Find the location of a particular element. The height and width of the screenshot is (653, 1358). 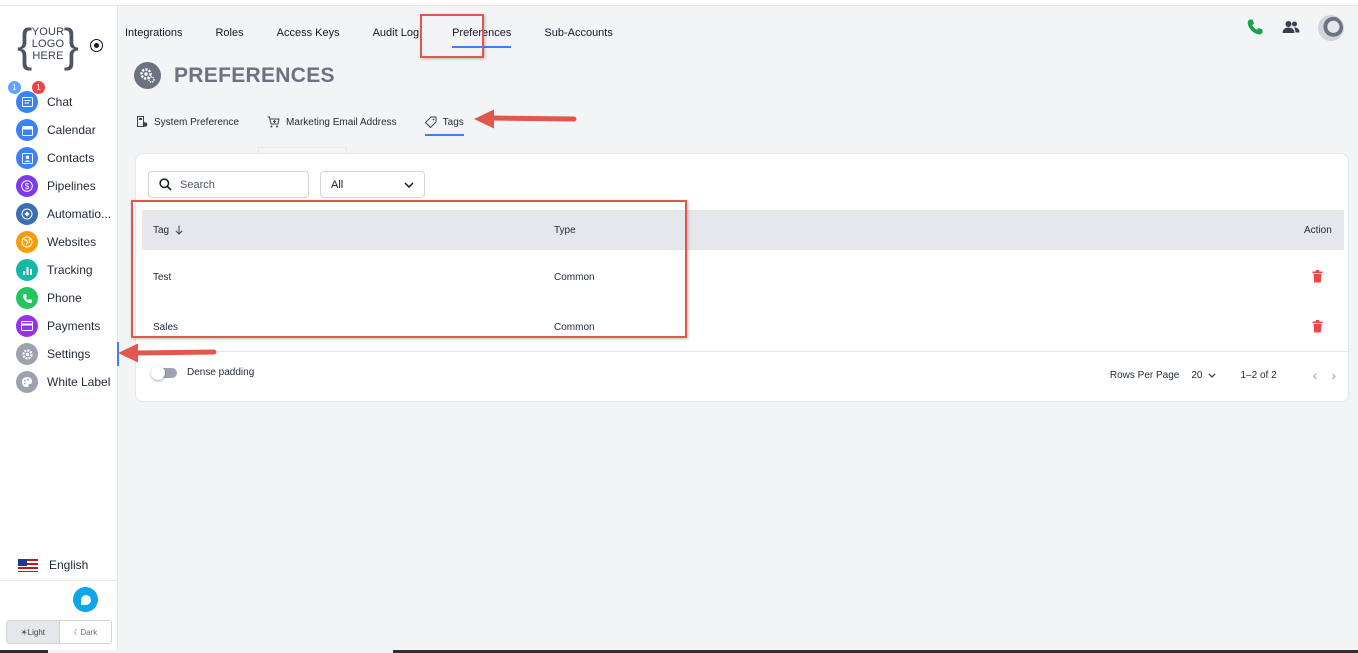

us-flag-icon is located at coordinates (28, 565).